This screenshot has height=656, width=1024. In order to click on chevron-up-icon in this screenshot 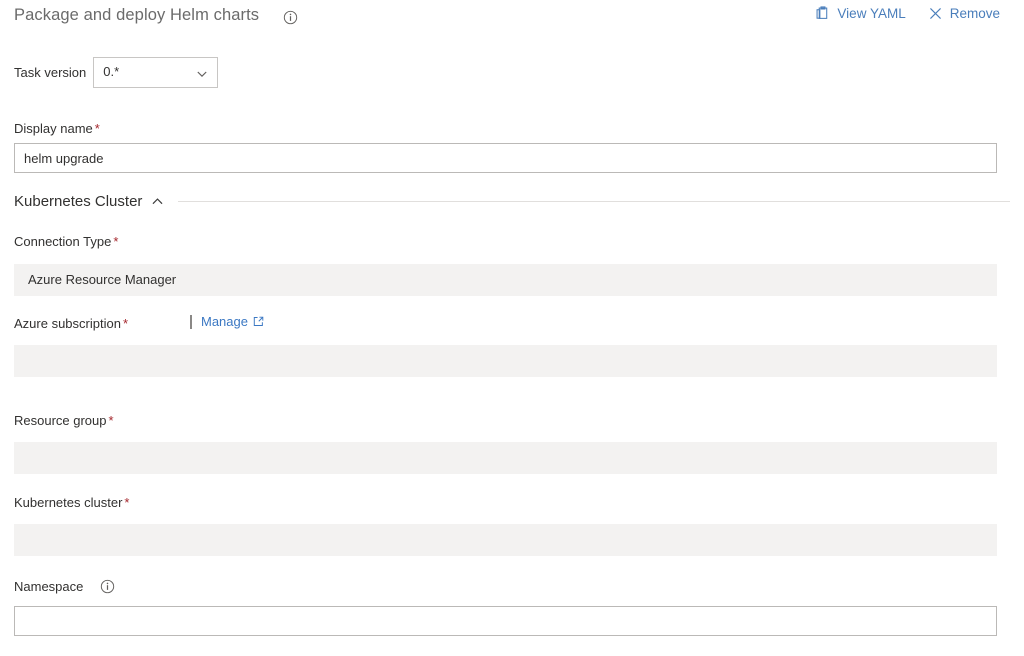, I will do `click(157, 201)`.